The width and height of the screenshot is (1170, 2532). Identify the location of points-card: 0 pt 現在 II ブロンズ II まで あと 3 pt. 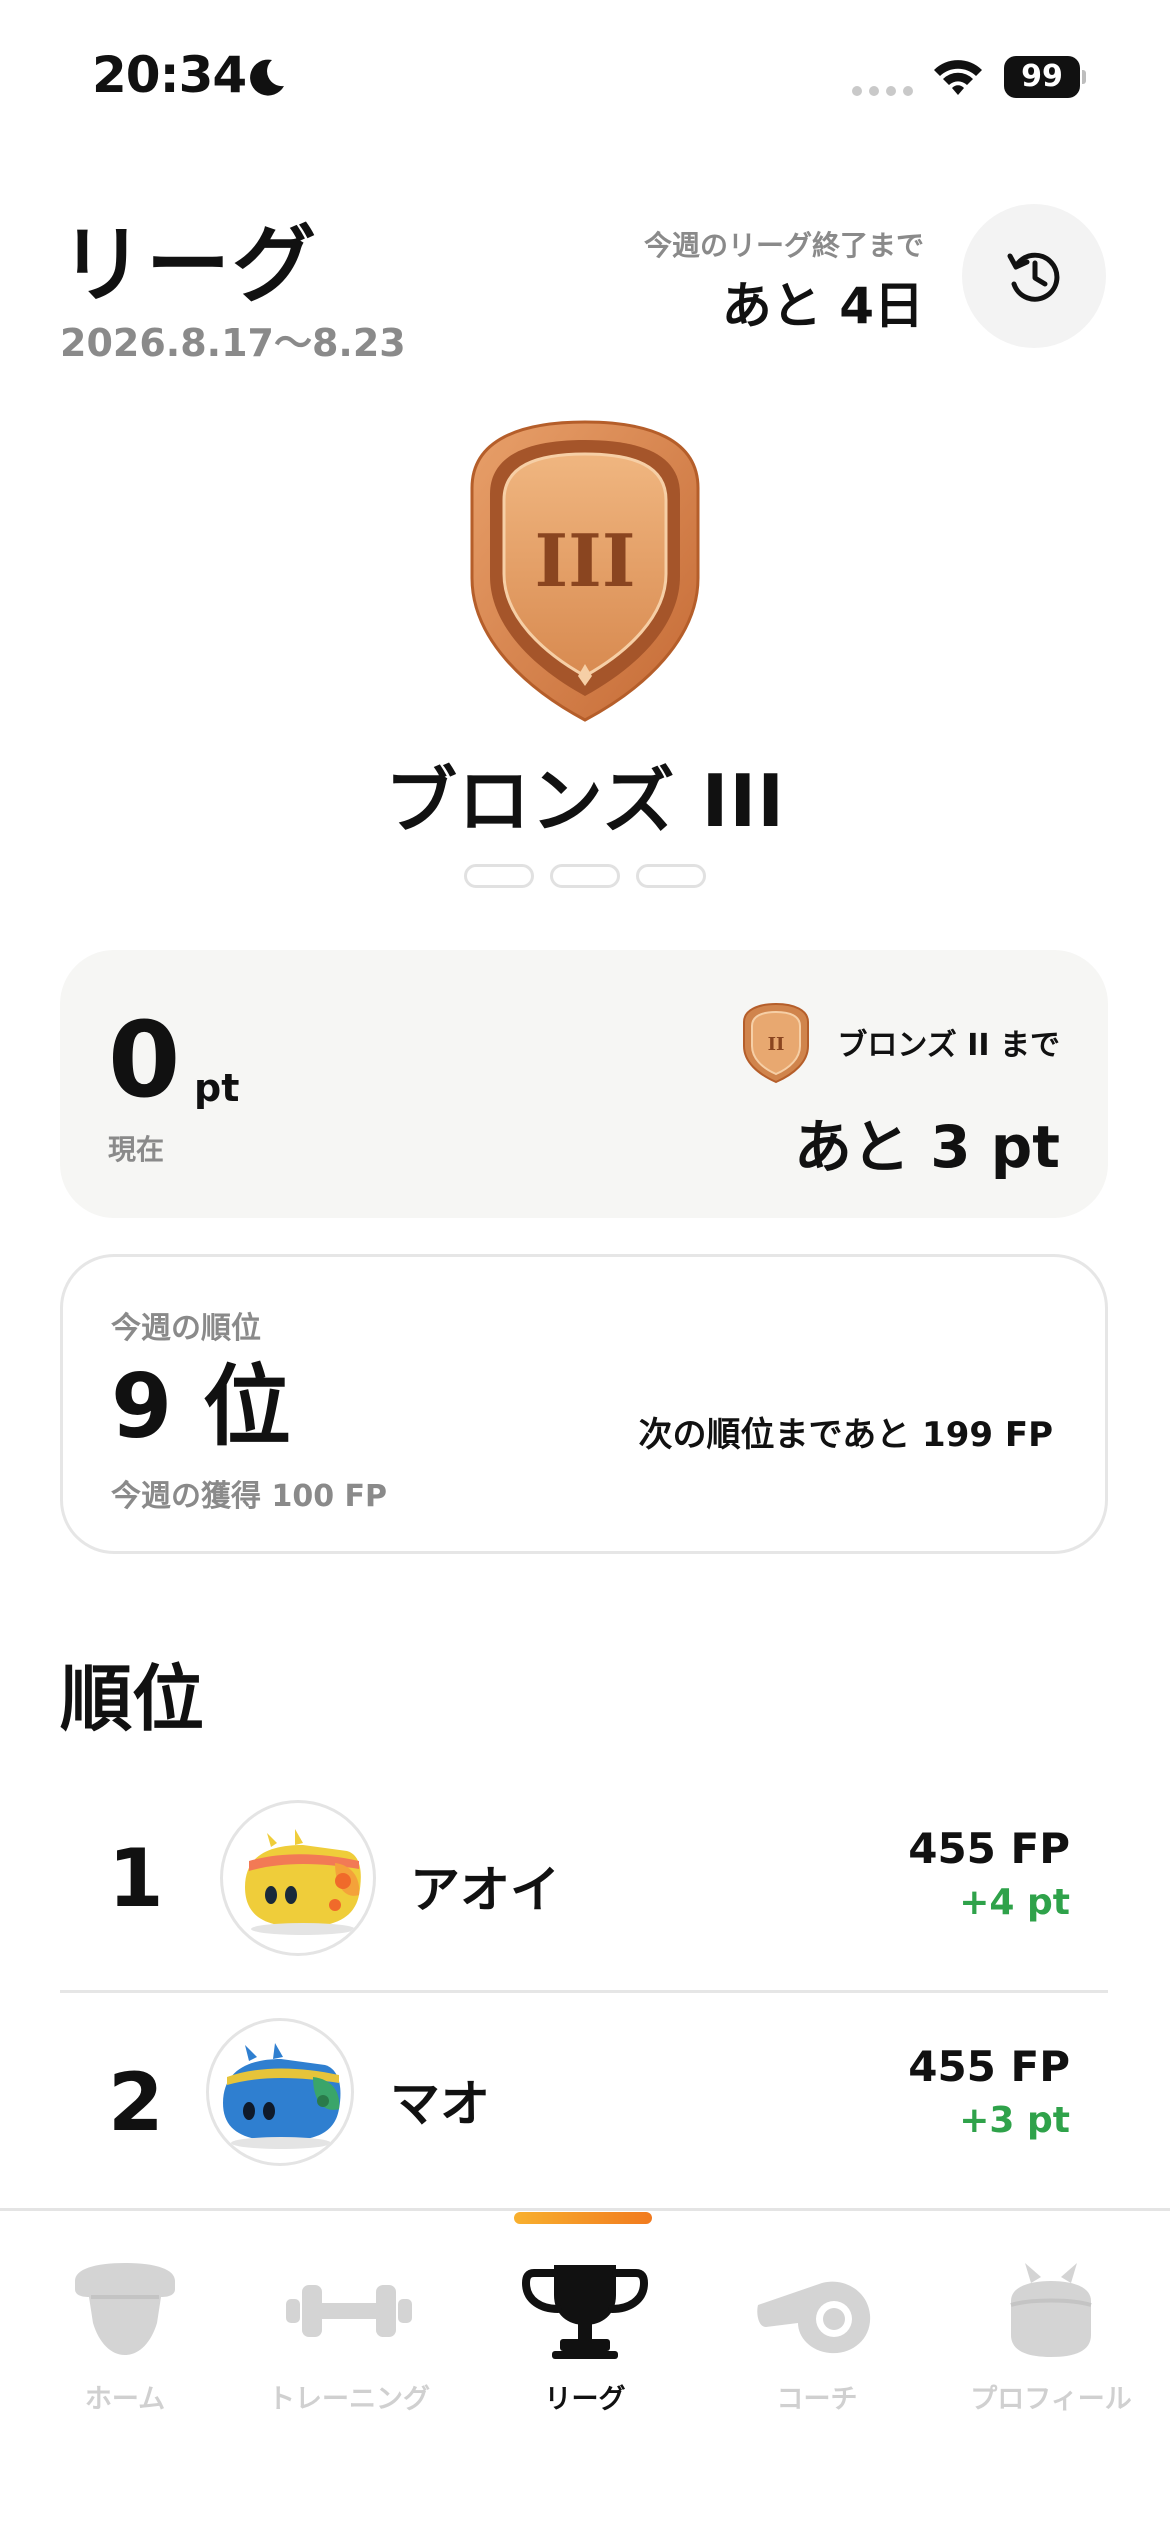
(584, 1084).